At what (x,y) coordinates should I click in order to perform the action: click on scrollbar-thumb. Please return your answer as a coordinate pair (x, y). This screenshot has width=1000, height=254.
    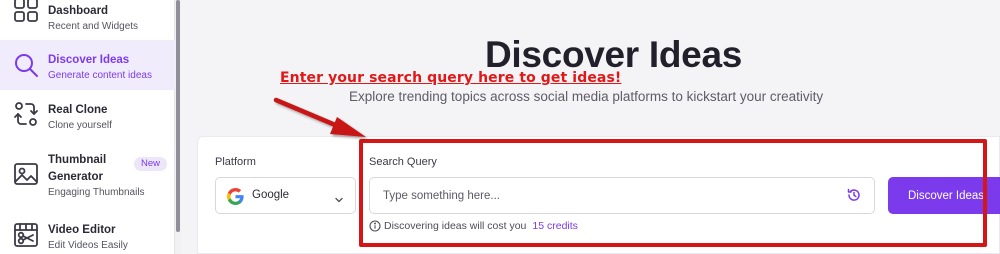
    Looking at the image, I should click on (178, 116).